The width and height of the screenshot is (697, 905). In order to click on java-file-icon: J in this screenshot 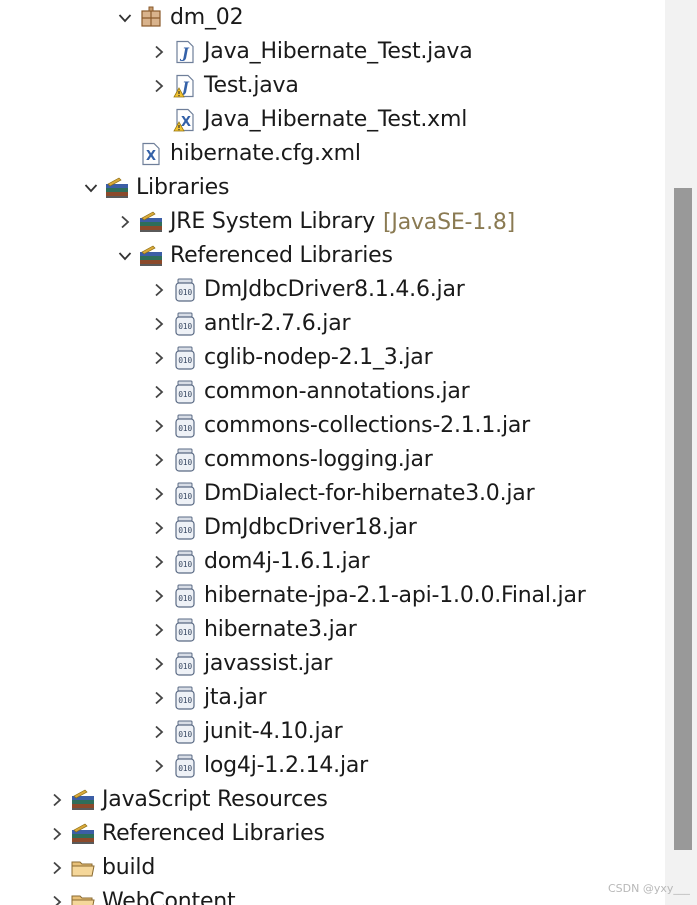, I will do `click(185, 52)`.